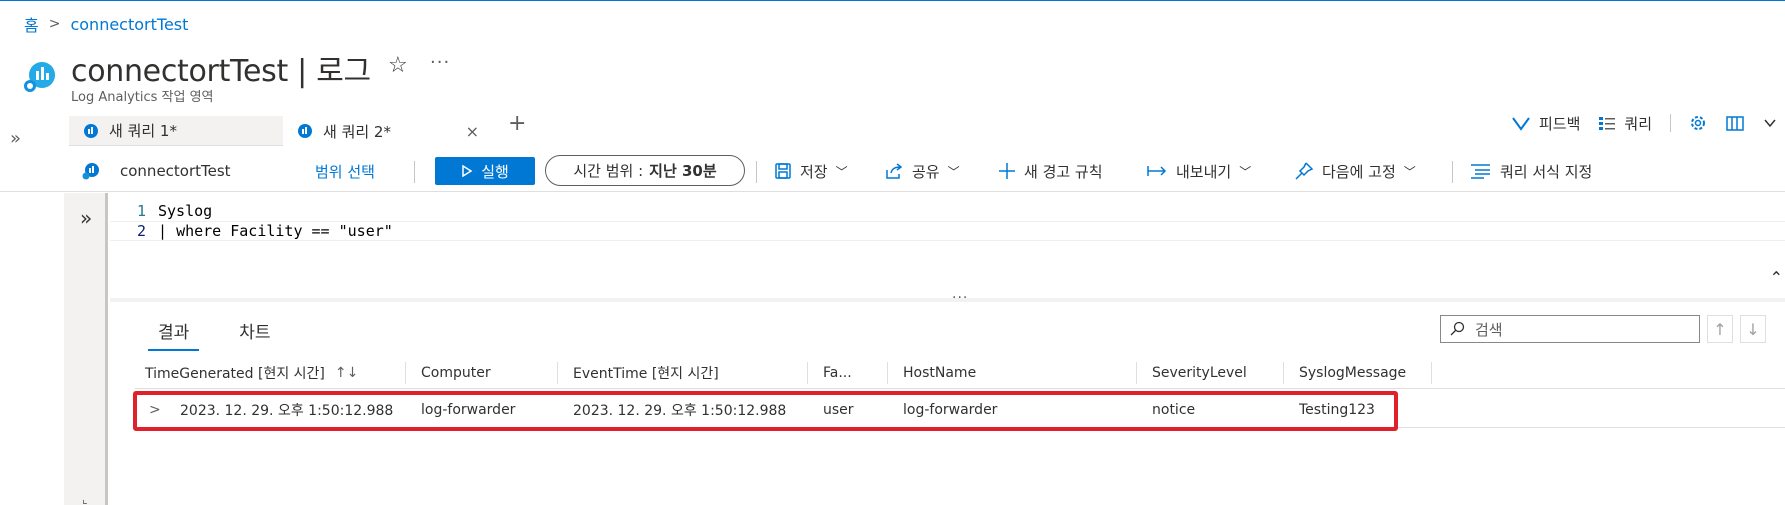 This screenshot has height=505, width=1785. I want to click on resize-handle-icon: ⌞, so click(85, 498).